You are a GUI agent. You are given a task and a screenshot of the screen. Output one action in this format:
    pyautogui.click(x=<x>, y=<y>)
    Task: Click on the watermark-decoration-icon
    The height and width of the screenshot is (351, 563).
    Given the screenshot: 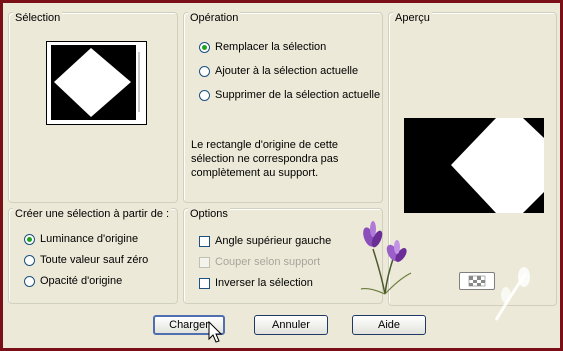 What is the action you would take?
    pyautogui.click(x=512, y=294)
    